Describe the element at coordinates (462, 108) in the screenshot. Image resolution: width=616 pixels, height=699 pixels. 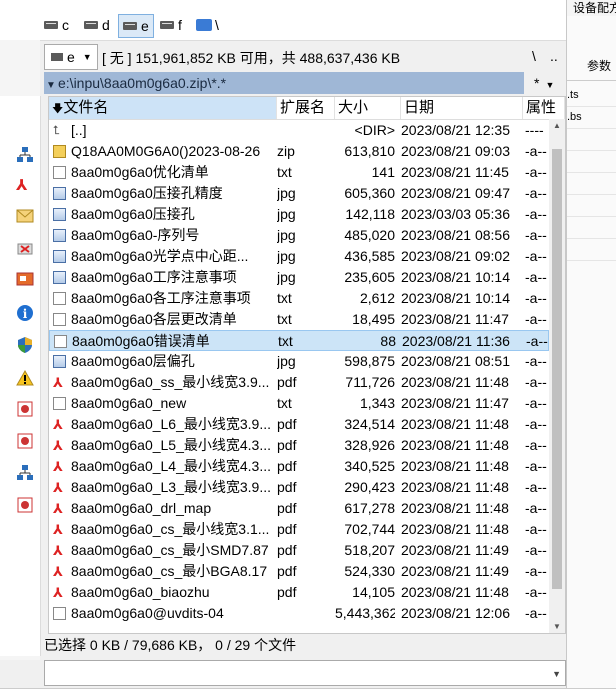
I see `column-header-date: 日期` at that location.